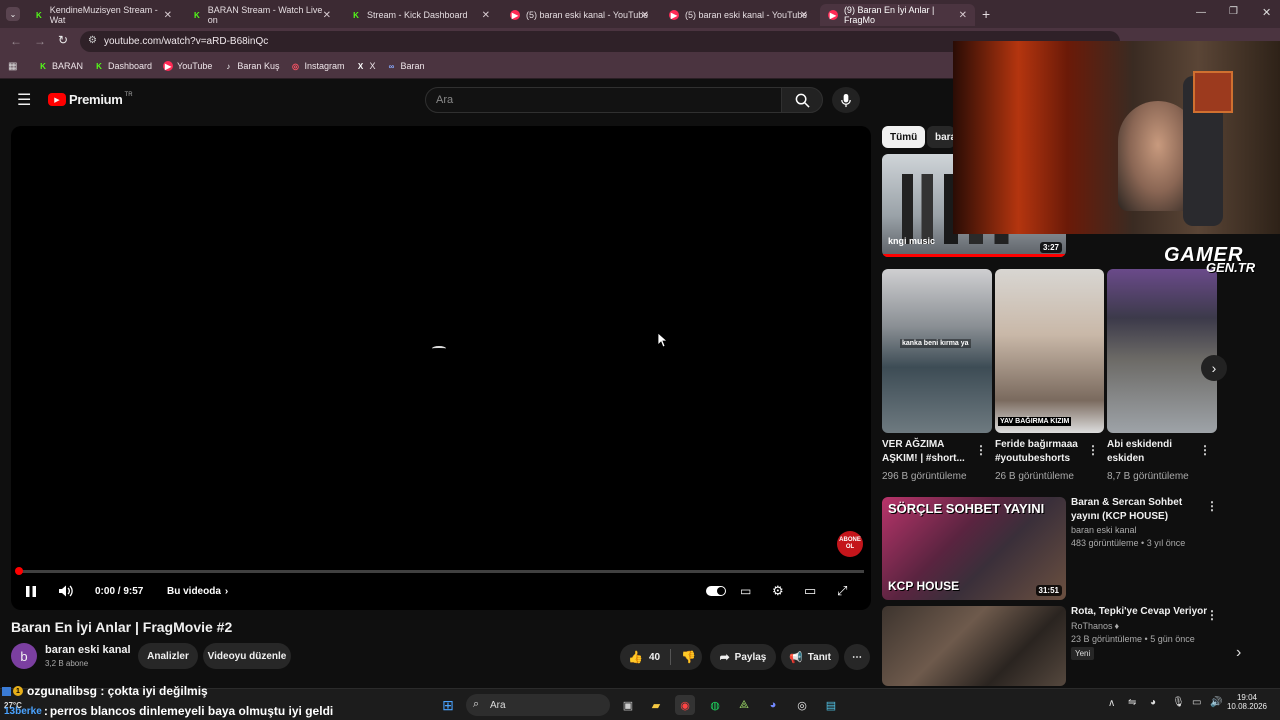  Describe the element at coordinates (1136, 510) in the screenshot. I see `video-title-link: Baran & Sercan Sohbet yayını (KCP HOUSE)` at that location.